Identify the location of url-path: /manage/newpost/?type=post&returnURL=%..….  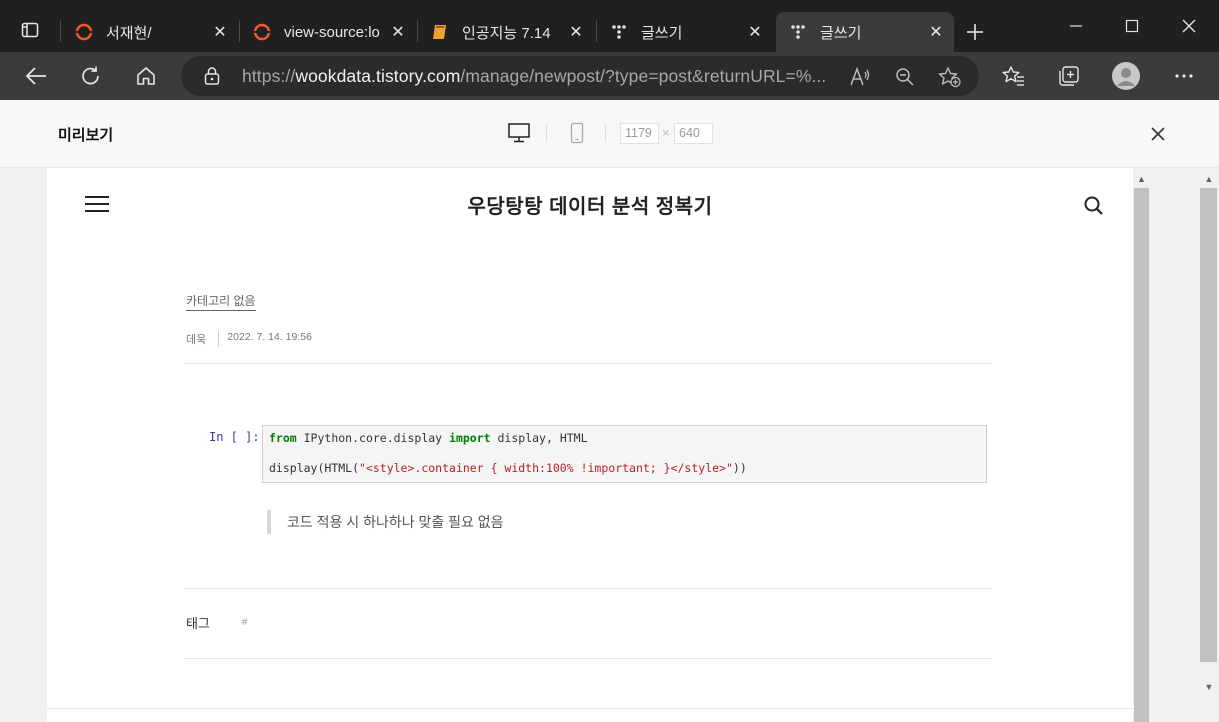
(643, 76).